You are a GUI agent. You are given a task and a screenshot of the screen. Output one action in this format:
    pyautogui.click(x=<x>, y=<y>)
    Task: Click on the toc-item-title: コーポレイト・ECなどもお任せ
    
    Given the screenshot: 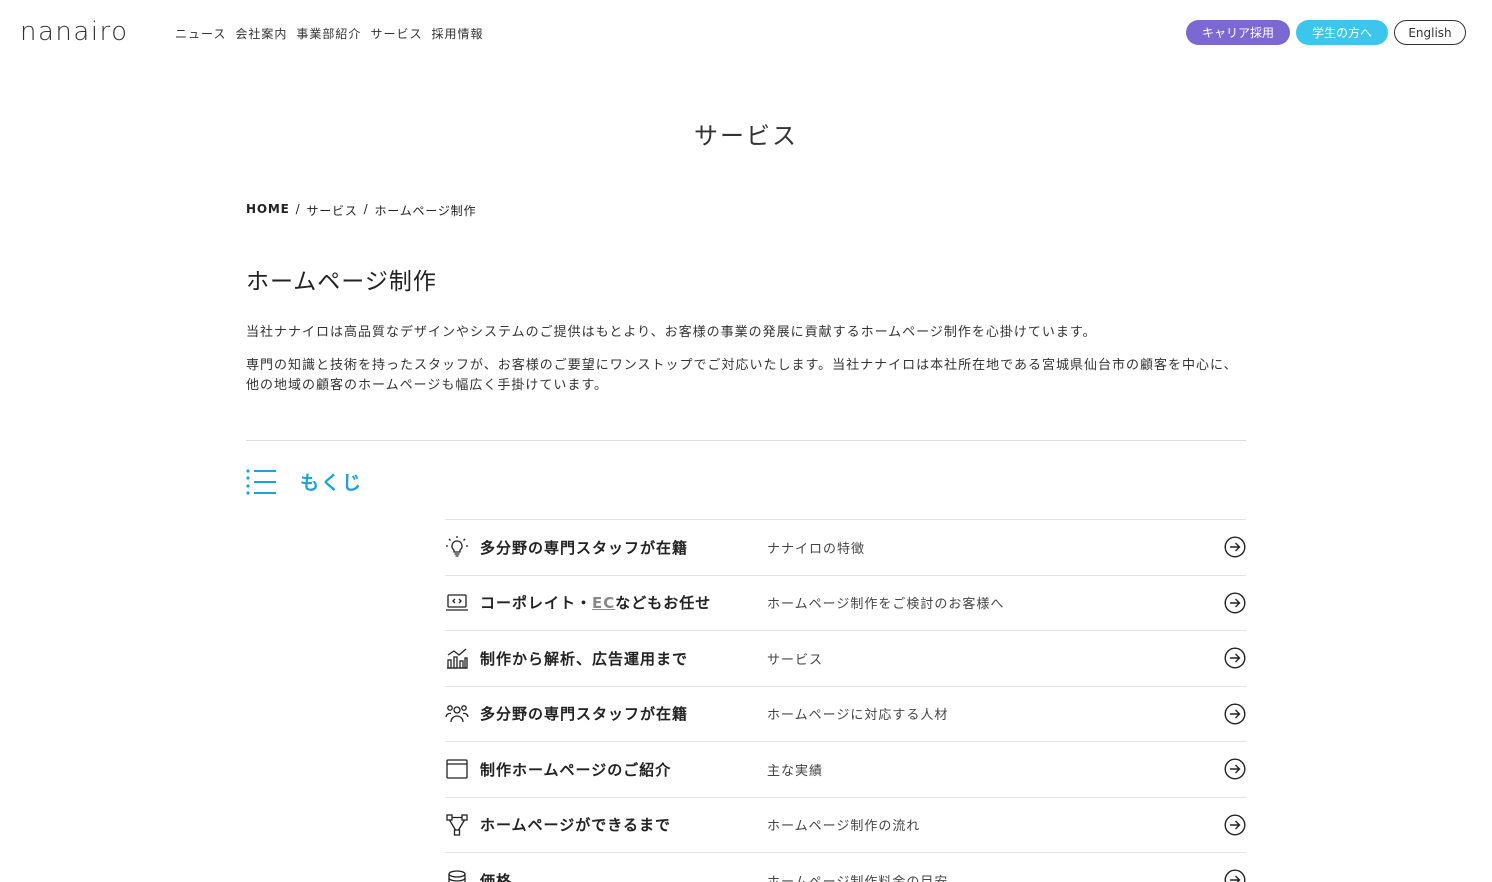 What is the action you would take?
    pyautogui.click(x=596, y=603)
    